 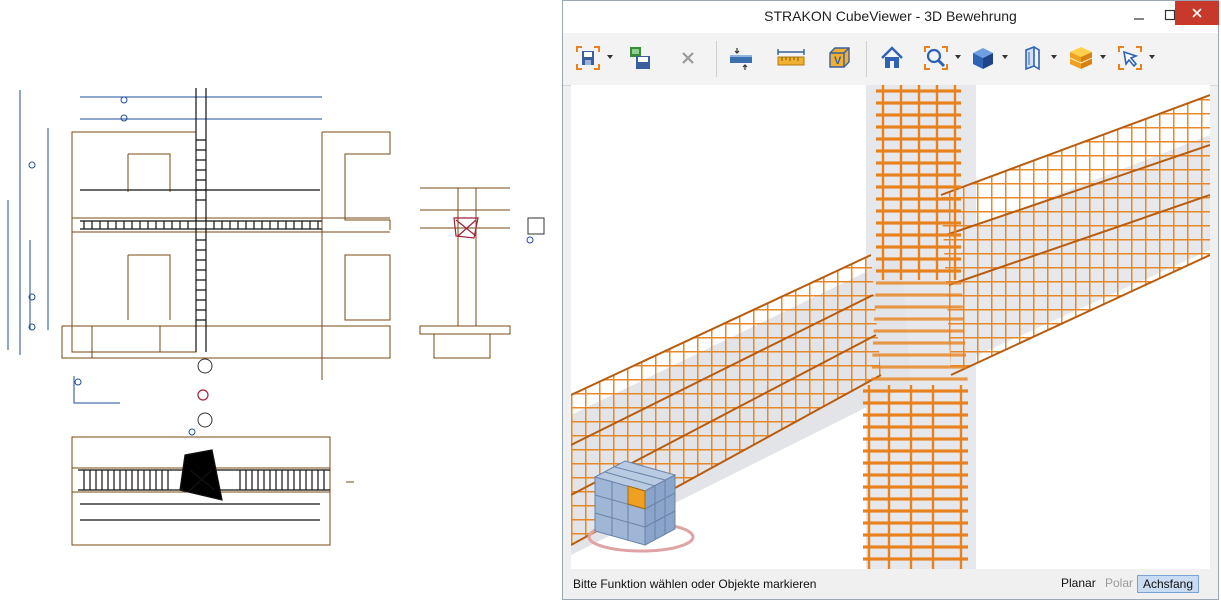 What do you see at coordinates (1078, 584) in the screenshot?
I see `planar-toggle: Planar` at bounding box center [1078, 584].